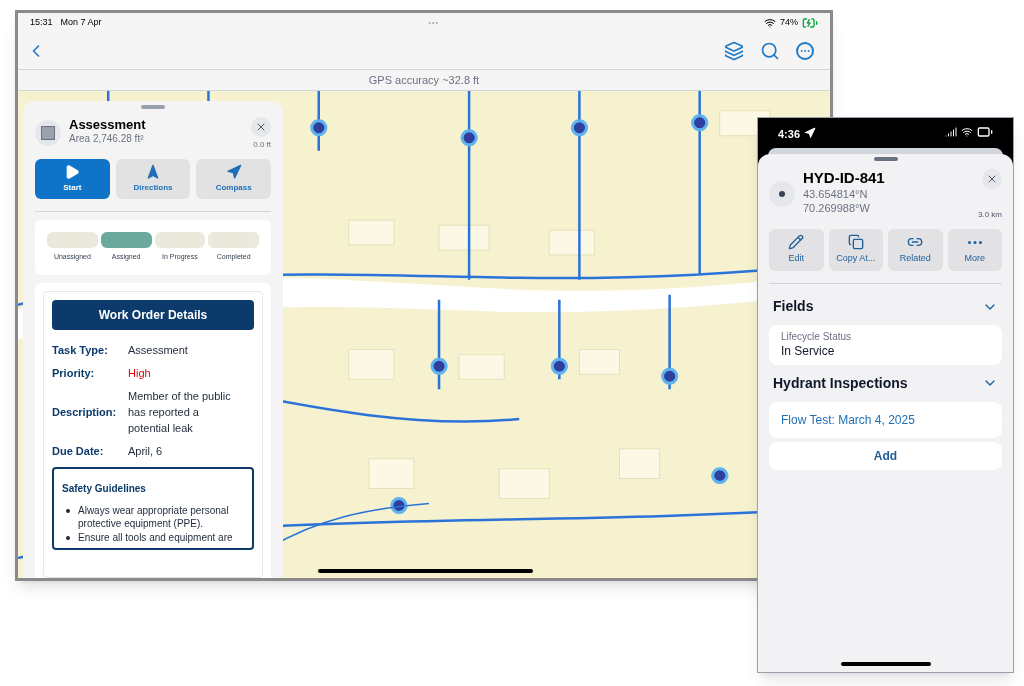 Image resolution: width=1024 pixels, height=686 pixels. I want to click on detail-label: Description:, so click(85, 412).